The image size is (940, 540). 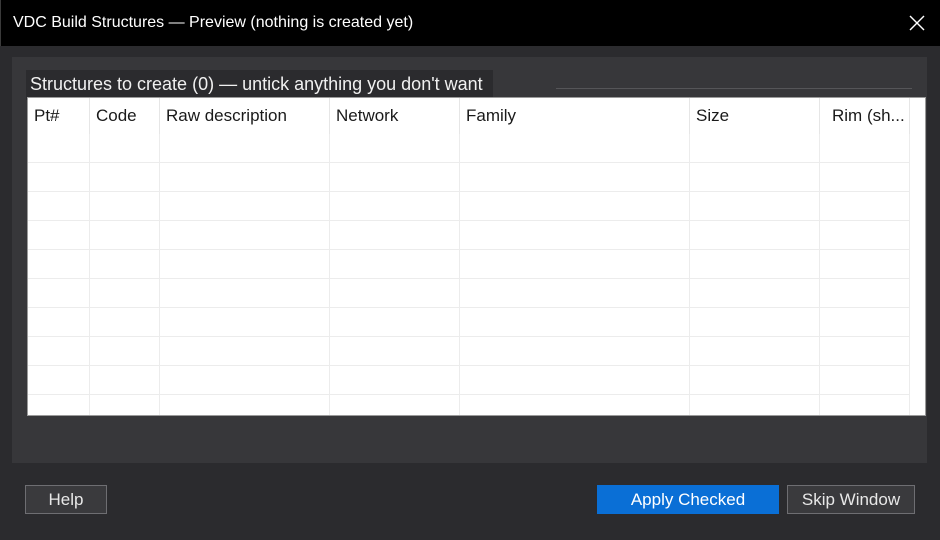 I want to click on close-icon, so click(x=917, y=23).